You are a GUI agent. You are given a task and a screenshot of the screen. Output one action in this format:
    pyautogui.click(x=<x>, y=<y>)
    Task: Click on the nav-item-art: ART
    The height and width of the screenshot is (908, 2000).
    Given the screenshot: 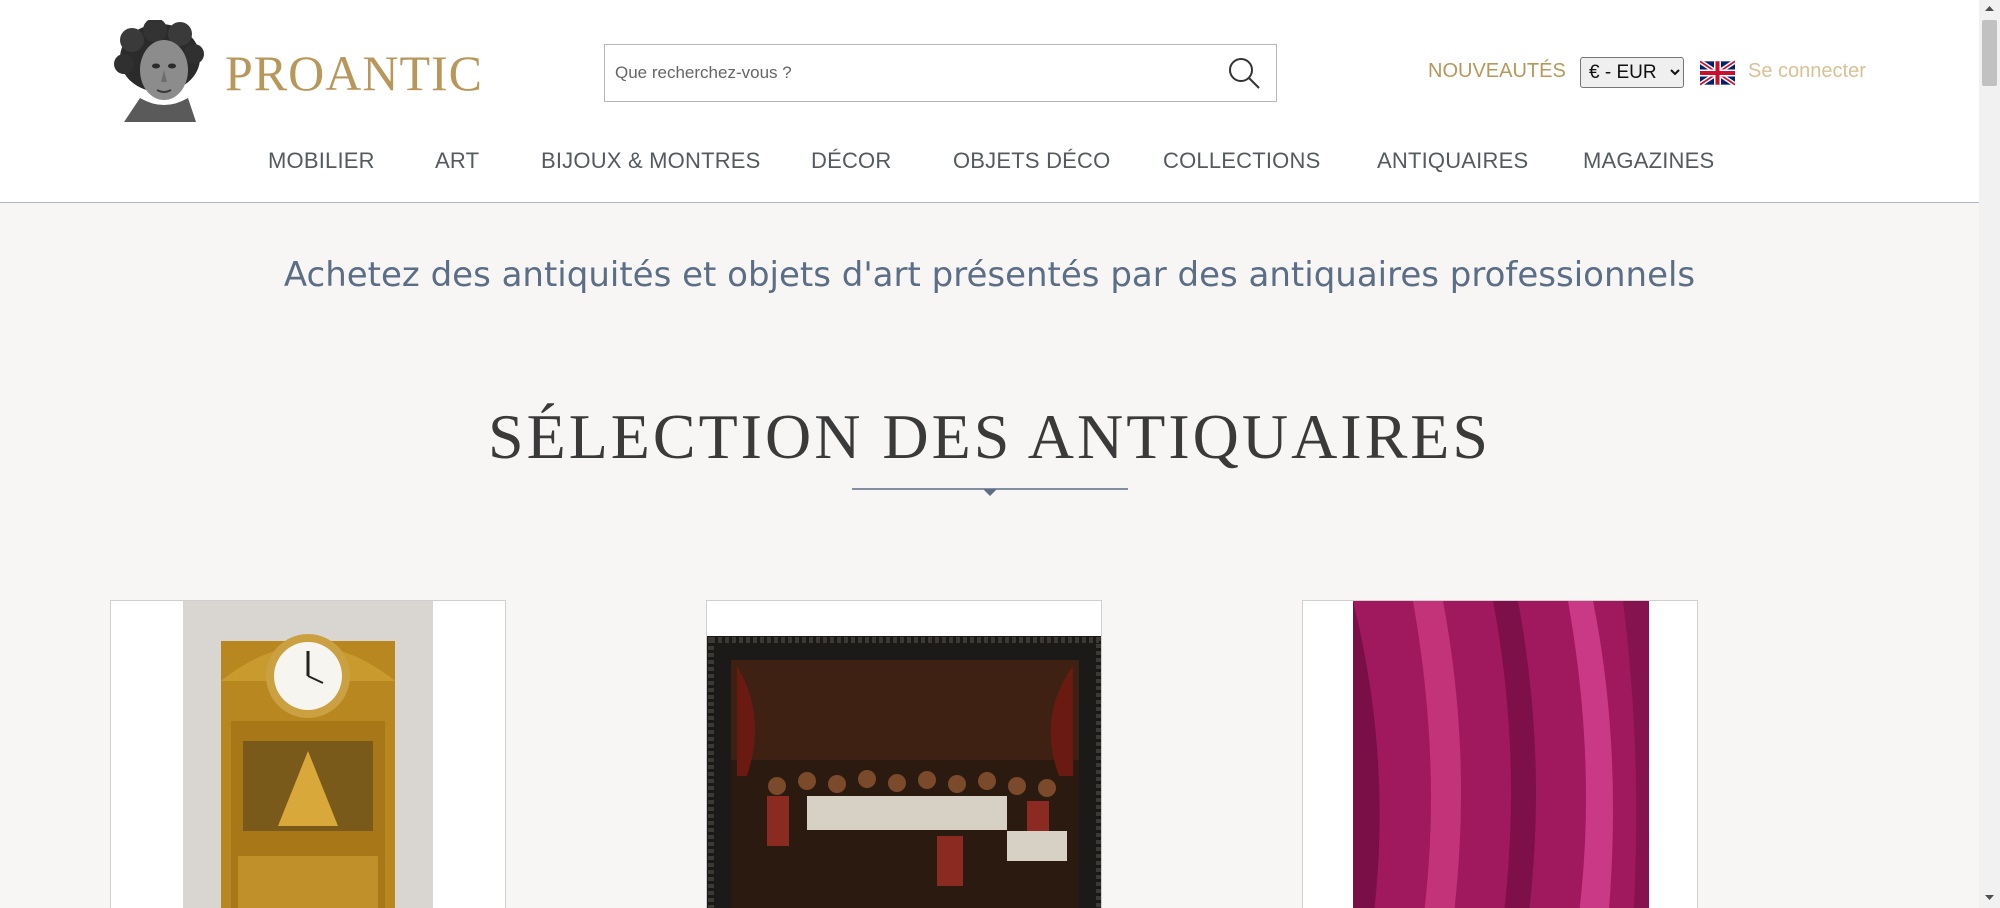 What is the action you would take?
    pyautogui.click(x=457, y=161)
    